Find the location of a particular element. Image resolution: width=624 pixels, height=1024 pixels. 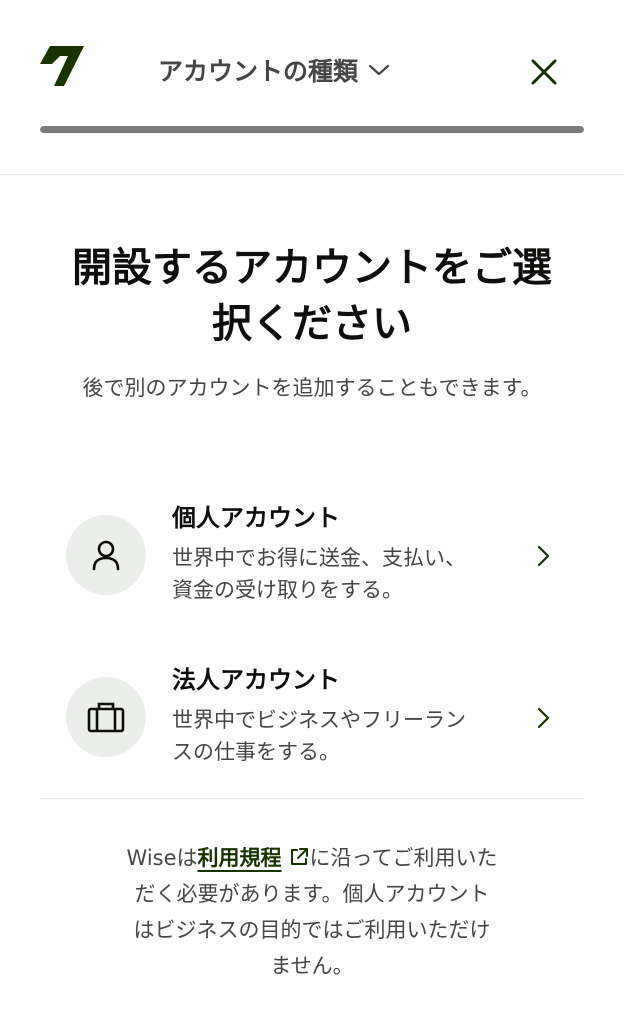

progress-bar is located at coordinates (312, 129).